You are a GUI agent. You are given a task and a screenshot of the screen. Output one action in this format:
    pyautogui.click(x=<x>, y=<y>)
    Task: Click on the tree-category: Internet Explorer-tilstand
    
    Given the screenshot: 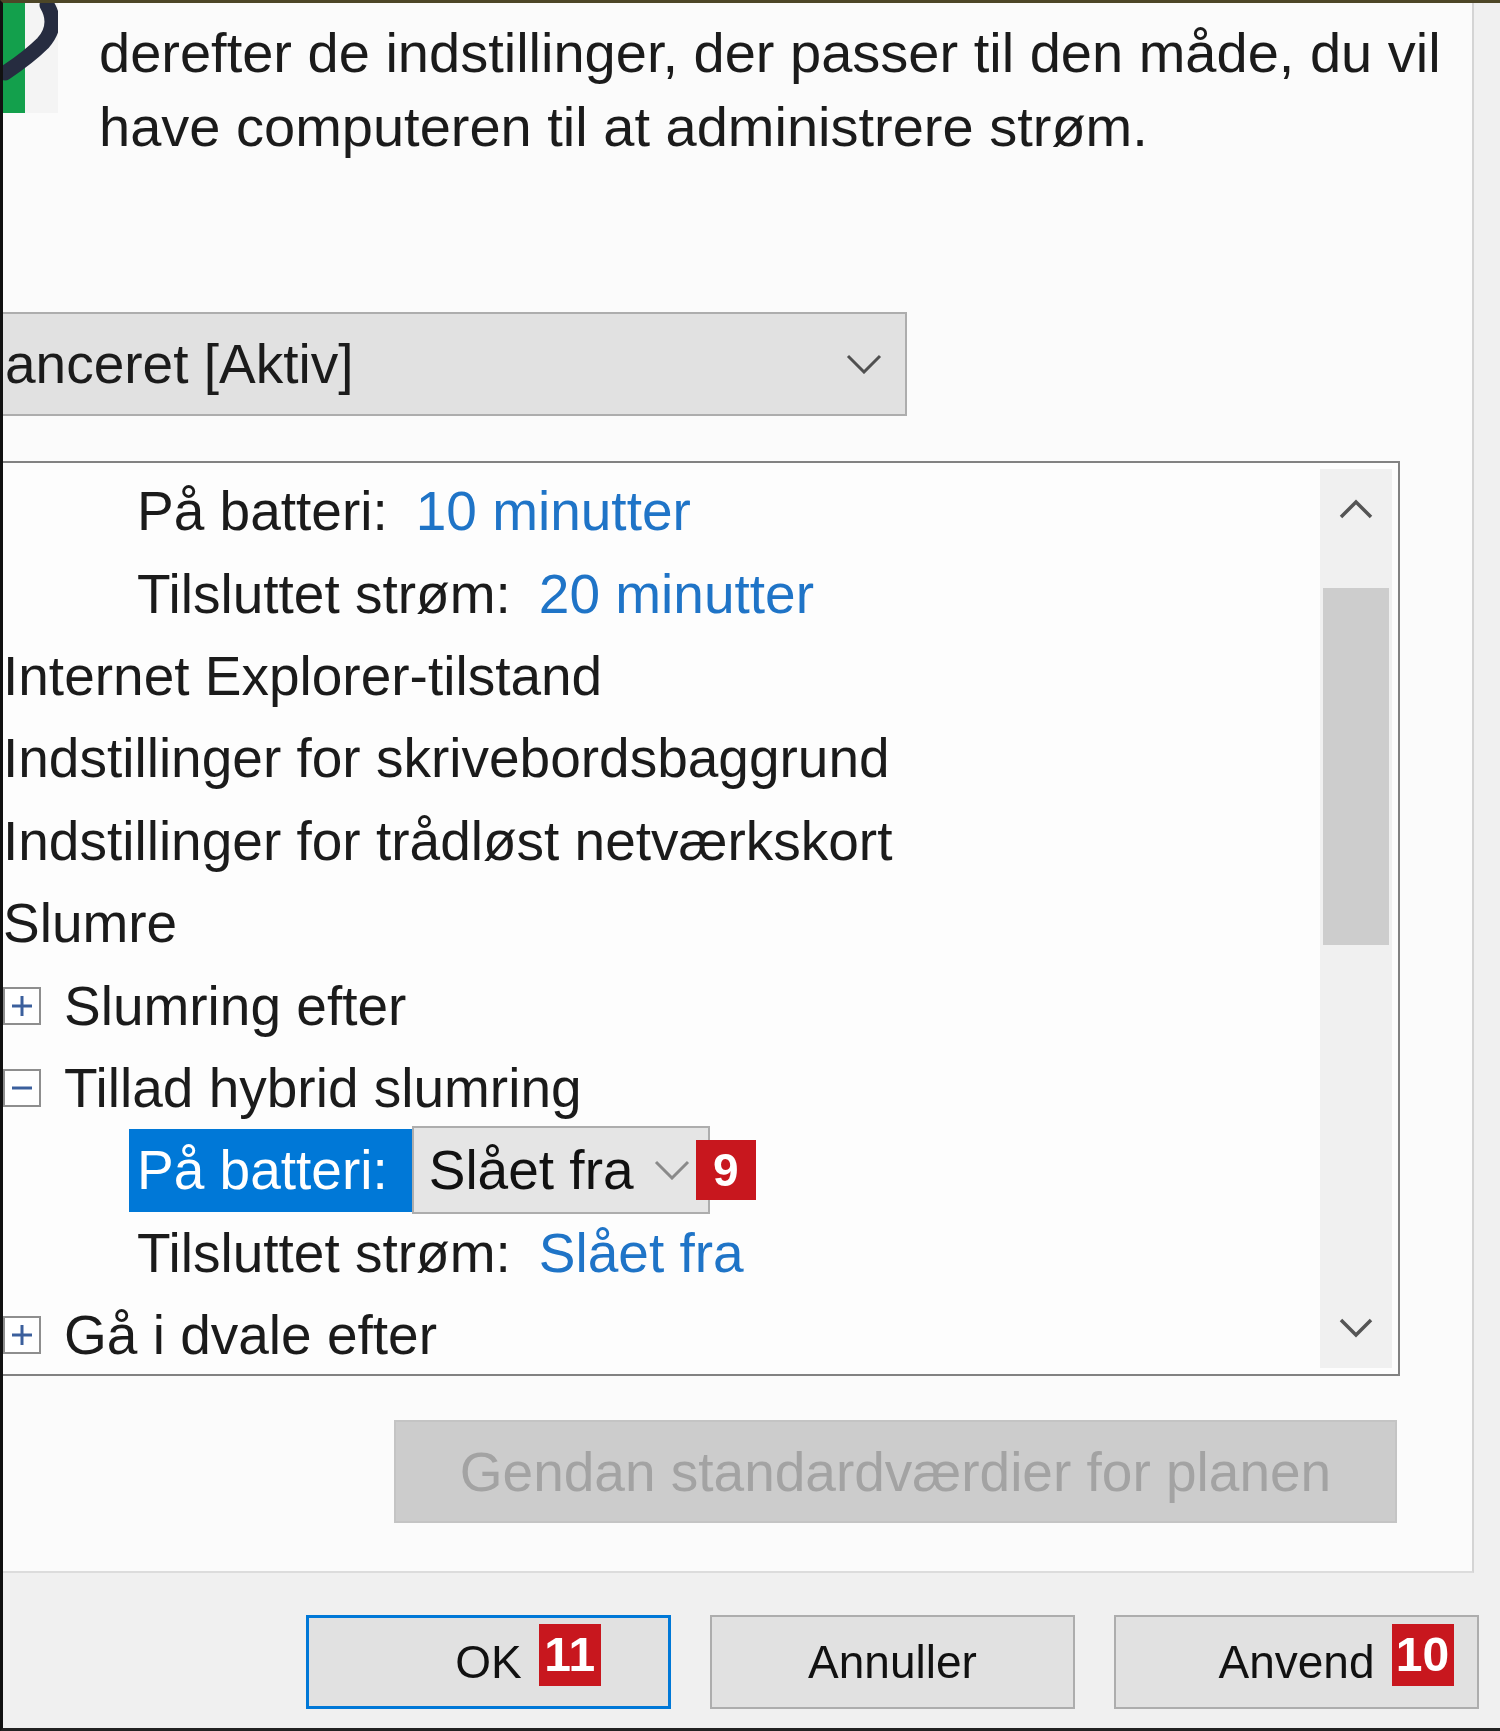 What is the action you would take?
    pyautogui.click(x=306, y=676)
    